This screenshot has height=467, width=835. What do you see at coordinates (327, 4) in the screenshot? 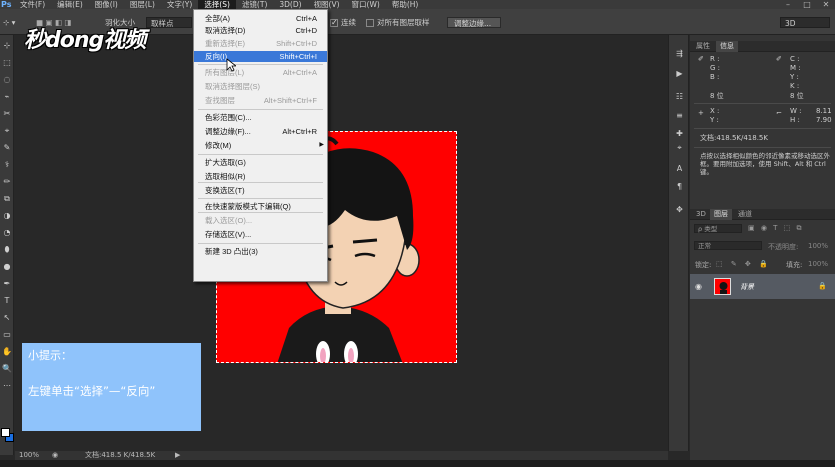
I see `menu-item-8: 视图(V)` at bounding box center [327, 4].